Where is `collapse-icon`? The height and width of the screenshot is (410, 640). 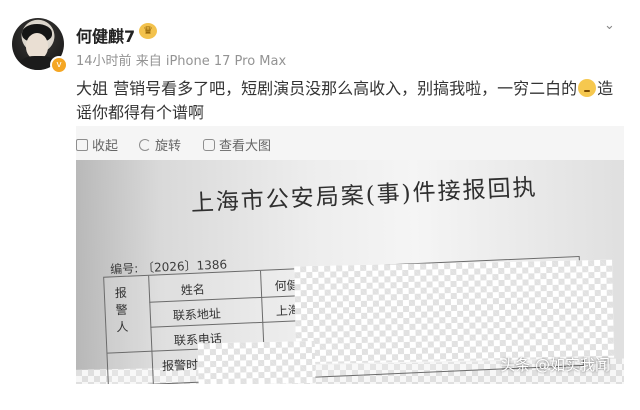
collapse-icon is located at coordinates (82, 145).